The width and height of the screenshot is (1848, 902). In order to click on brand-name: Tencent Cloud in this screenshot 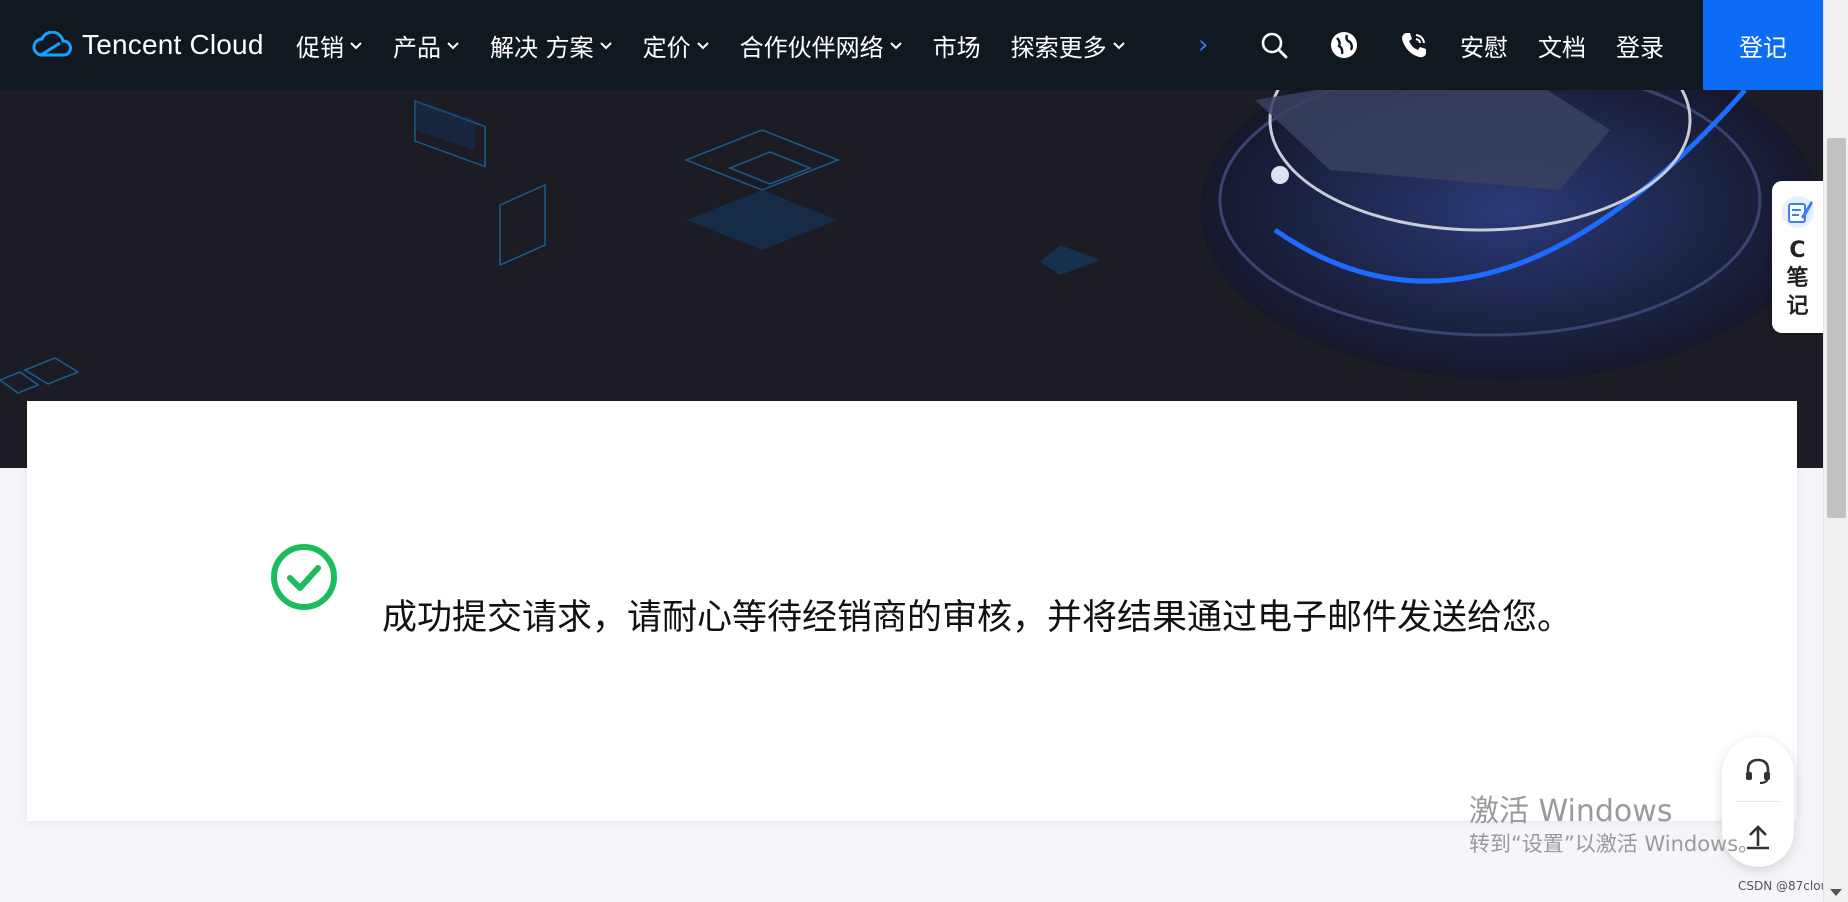, I will do `click(173, 44)`.